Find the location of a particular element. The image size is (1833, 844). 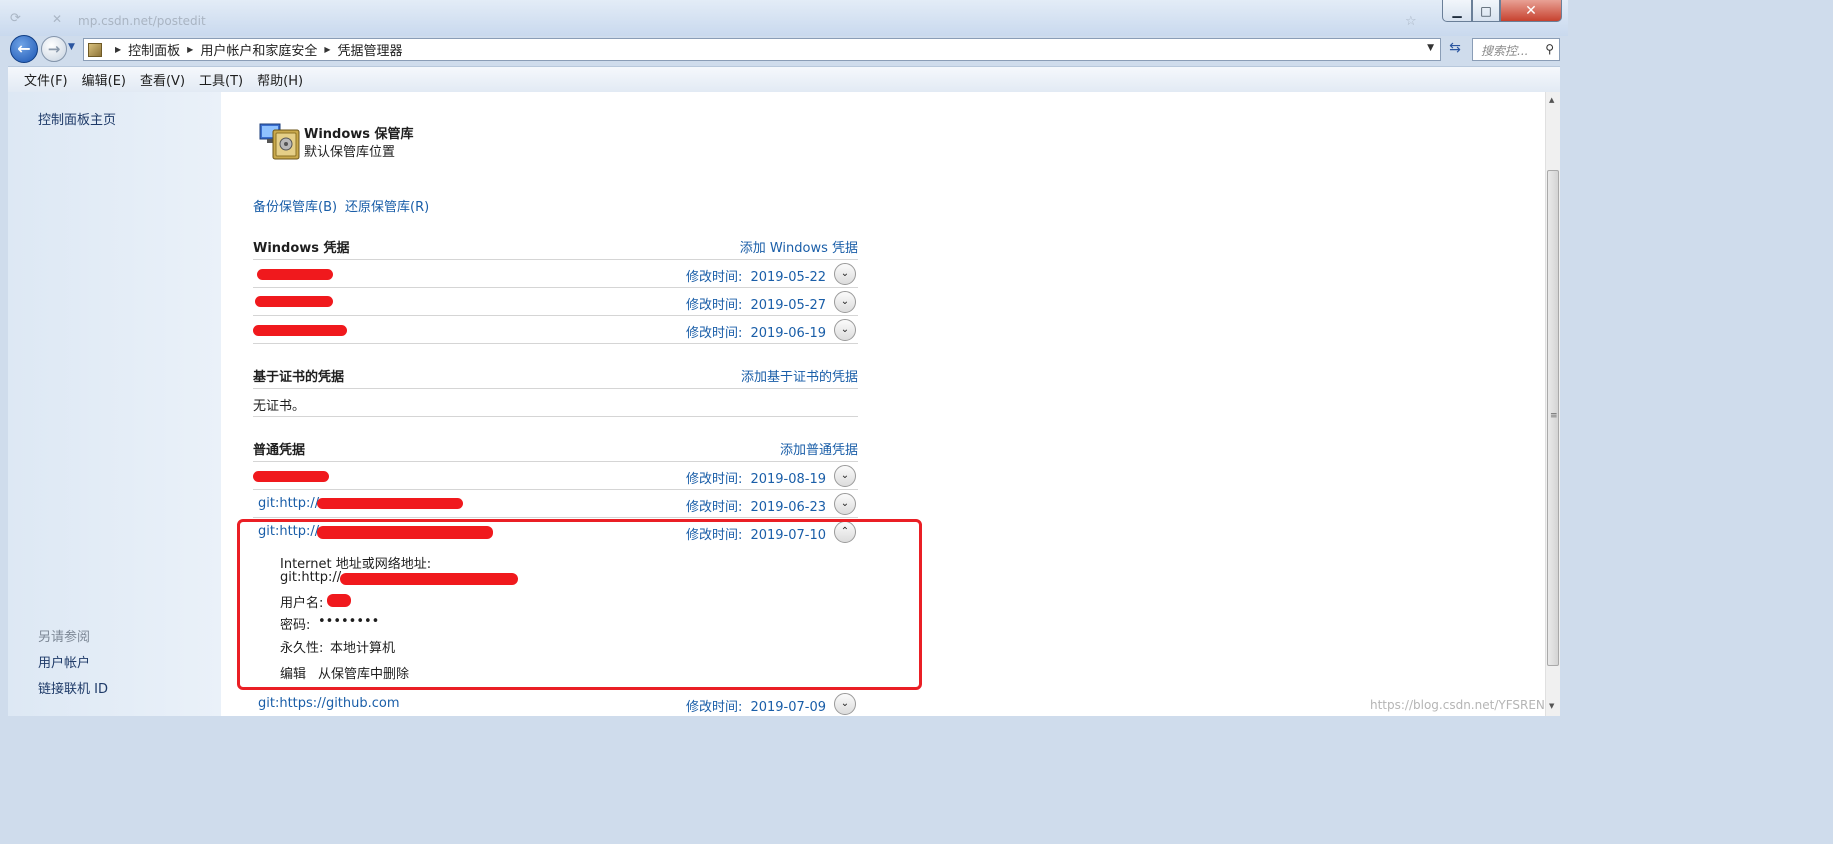

last-credential-row-wrap: git:https://github.com 修改时间: 2019-07-09 ⌄ is located at coordinates (555, 703).